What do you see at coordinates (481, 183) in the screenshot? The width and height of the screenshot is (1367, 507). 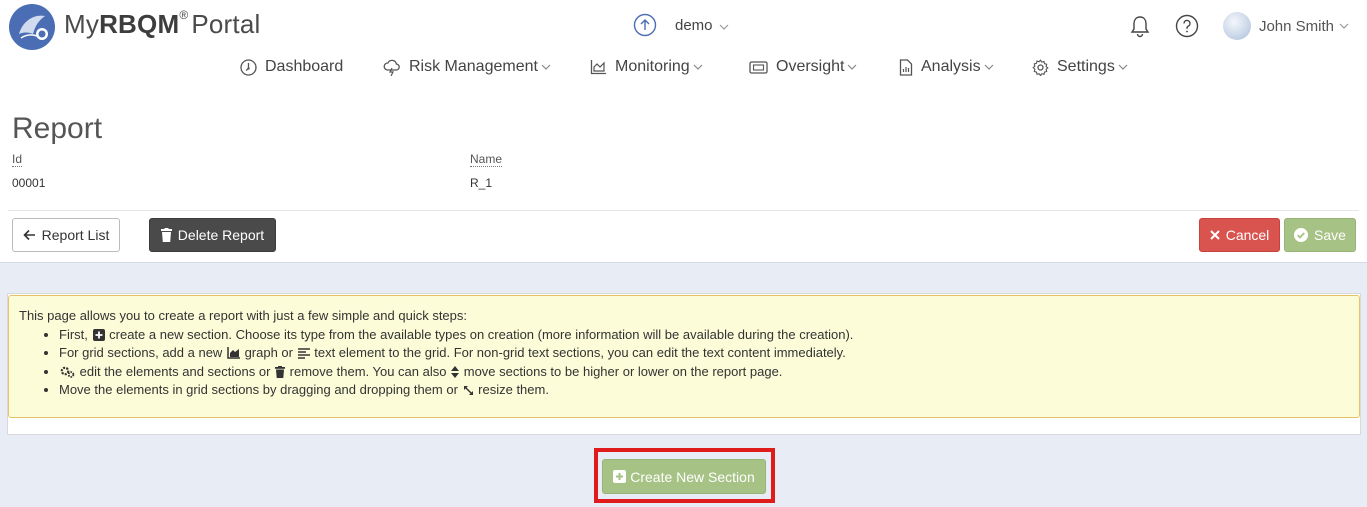 I see `name-value: R_1` at bounding box center [481, 183].